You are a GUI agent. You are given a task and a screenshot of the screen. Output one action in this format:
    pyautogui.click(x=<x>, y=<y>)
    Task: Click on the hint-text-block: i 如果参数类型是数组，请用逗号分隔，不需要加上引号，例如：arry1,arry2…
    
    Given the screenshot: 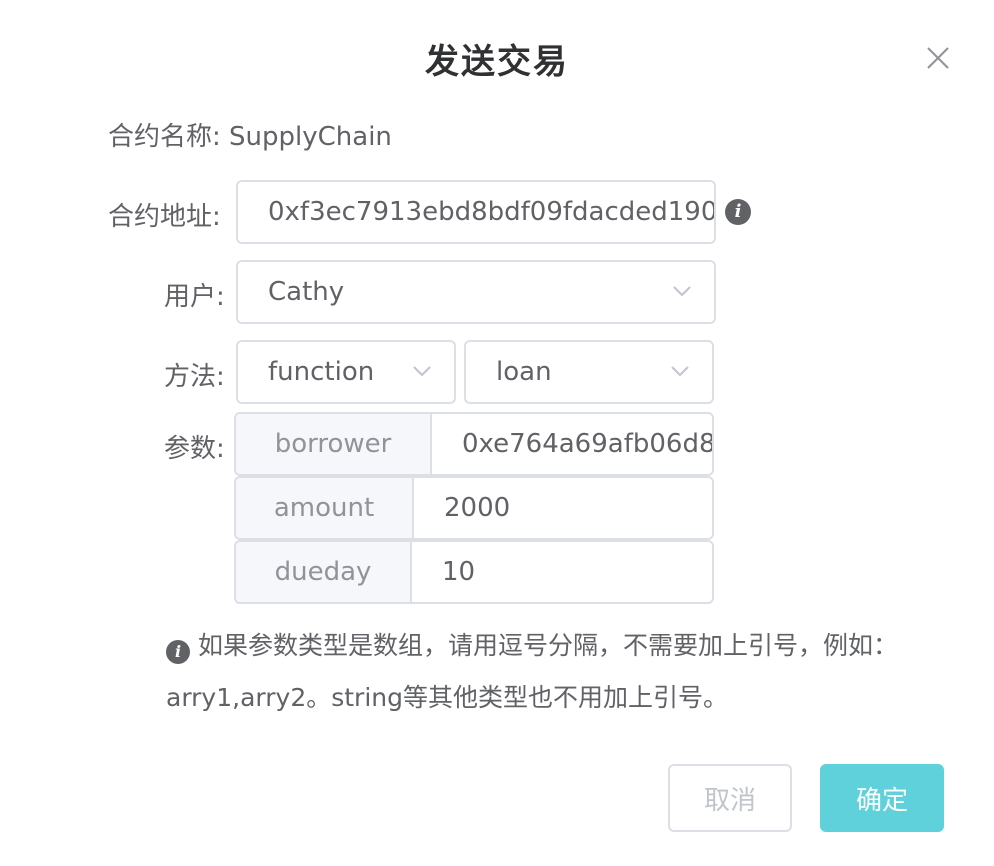 What is the action you would take?
    pyautogui.click(x=556, y=672)
    